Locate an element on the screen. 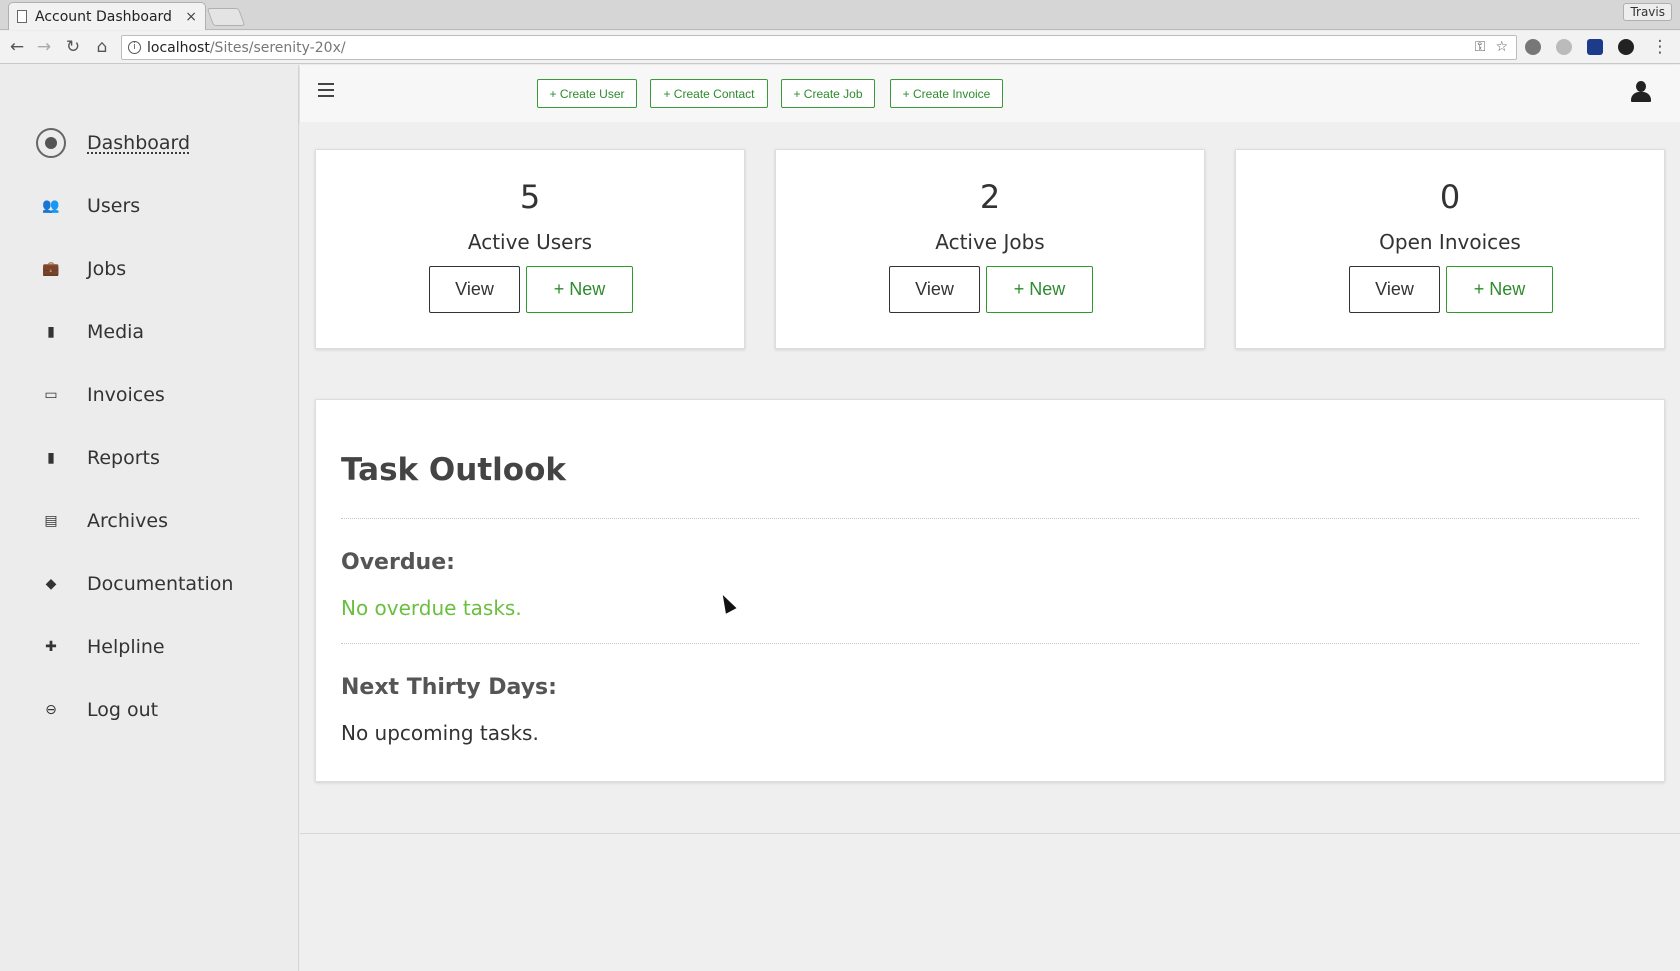  stat-label: Open Invoices is located at coordinates (1450, 242).